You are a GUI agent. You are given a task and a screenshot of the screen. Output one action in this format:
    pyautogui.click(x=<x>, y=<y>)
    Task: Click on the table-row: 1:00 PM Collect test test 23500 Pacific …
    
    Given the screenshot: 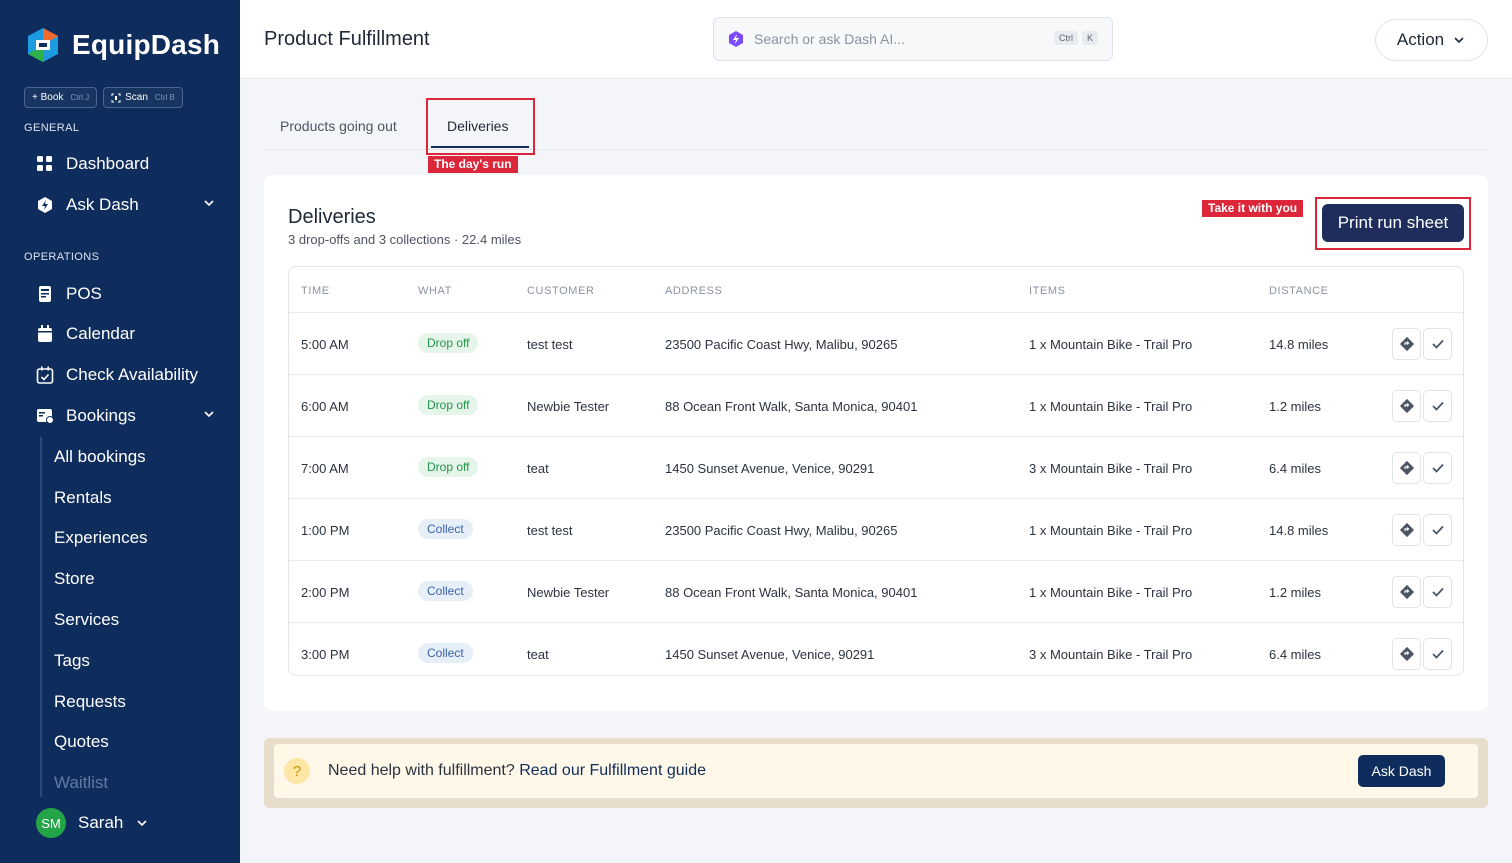 What is the action you would take?
    pyautogui.click(x=876, y=529)
    